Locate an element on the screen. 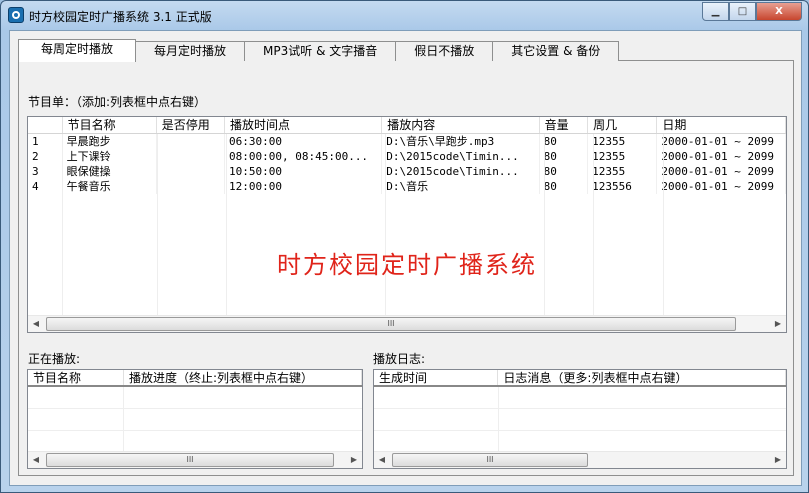 This screenshot has width=809, height=493. table-cell: D:\音乐\早跑步.mp3 is located at coordinates (461, 141).